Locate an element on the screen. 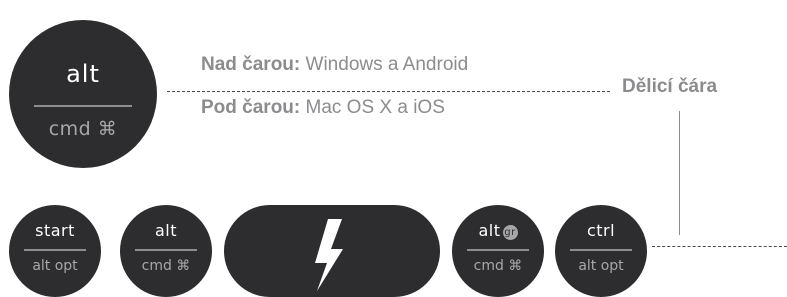 This screenshot has height=297, width=787. key-altgr: alt gr cmd ⌘ is located at coordinates (498, 251).